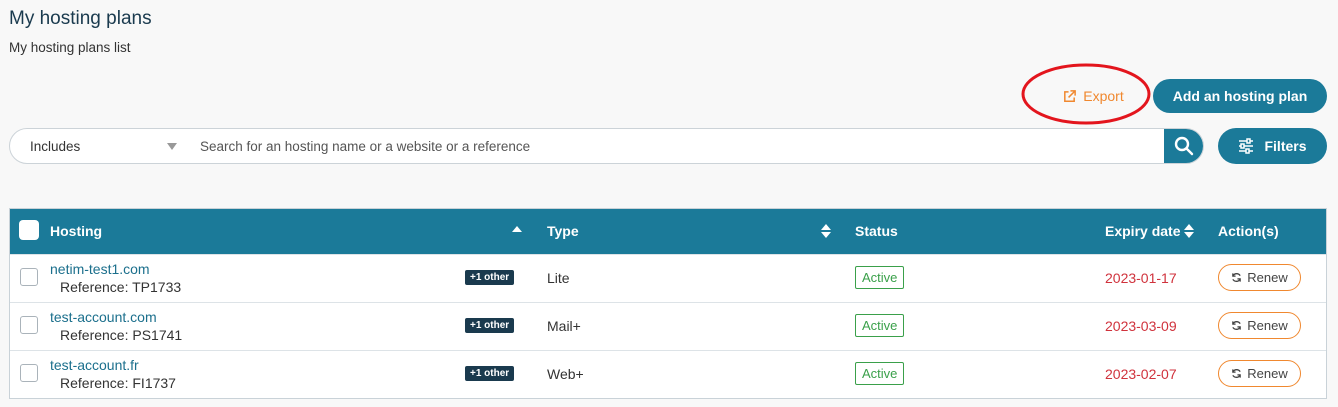 The width and height of the screenshot is (1338, 407). I want to click on expiry-date: 2023-02-07, so click(1141, 374).